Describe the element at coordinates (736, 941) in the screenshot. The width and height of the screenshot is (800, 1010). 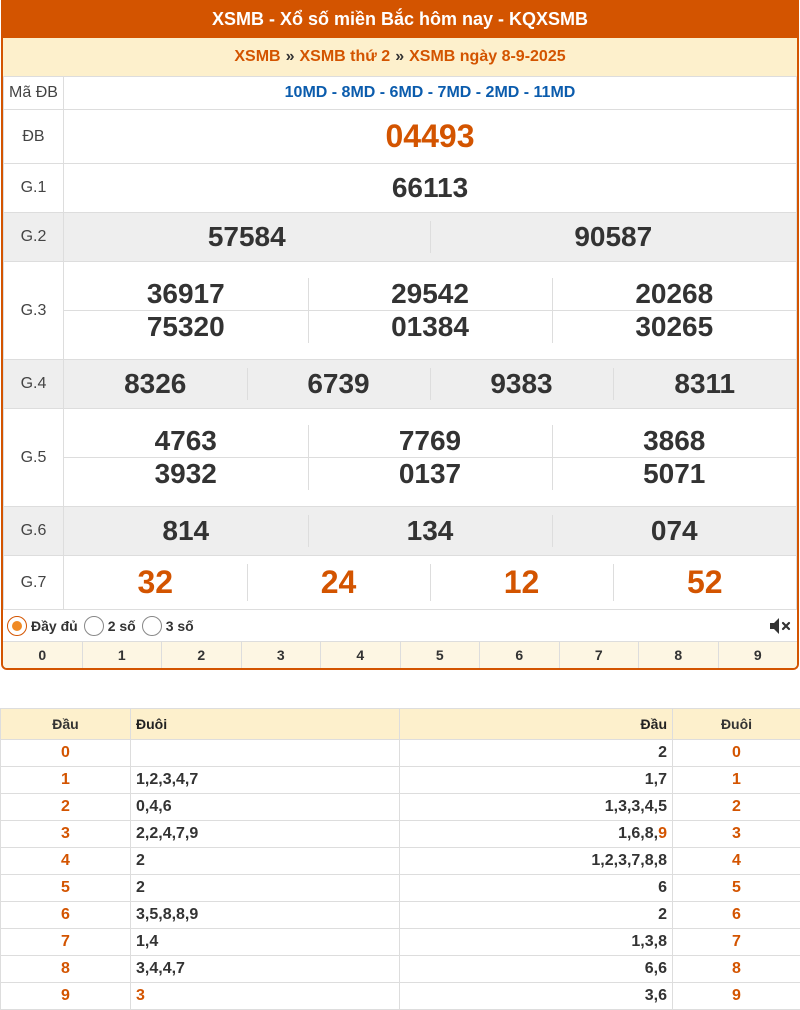
I see `duoi-2-cell-text: 7` at that location.